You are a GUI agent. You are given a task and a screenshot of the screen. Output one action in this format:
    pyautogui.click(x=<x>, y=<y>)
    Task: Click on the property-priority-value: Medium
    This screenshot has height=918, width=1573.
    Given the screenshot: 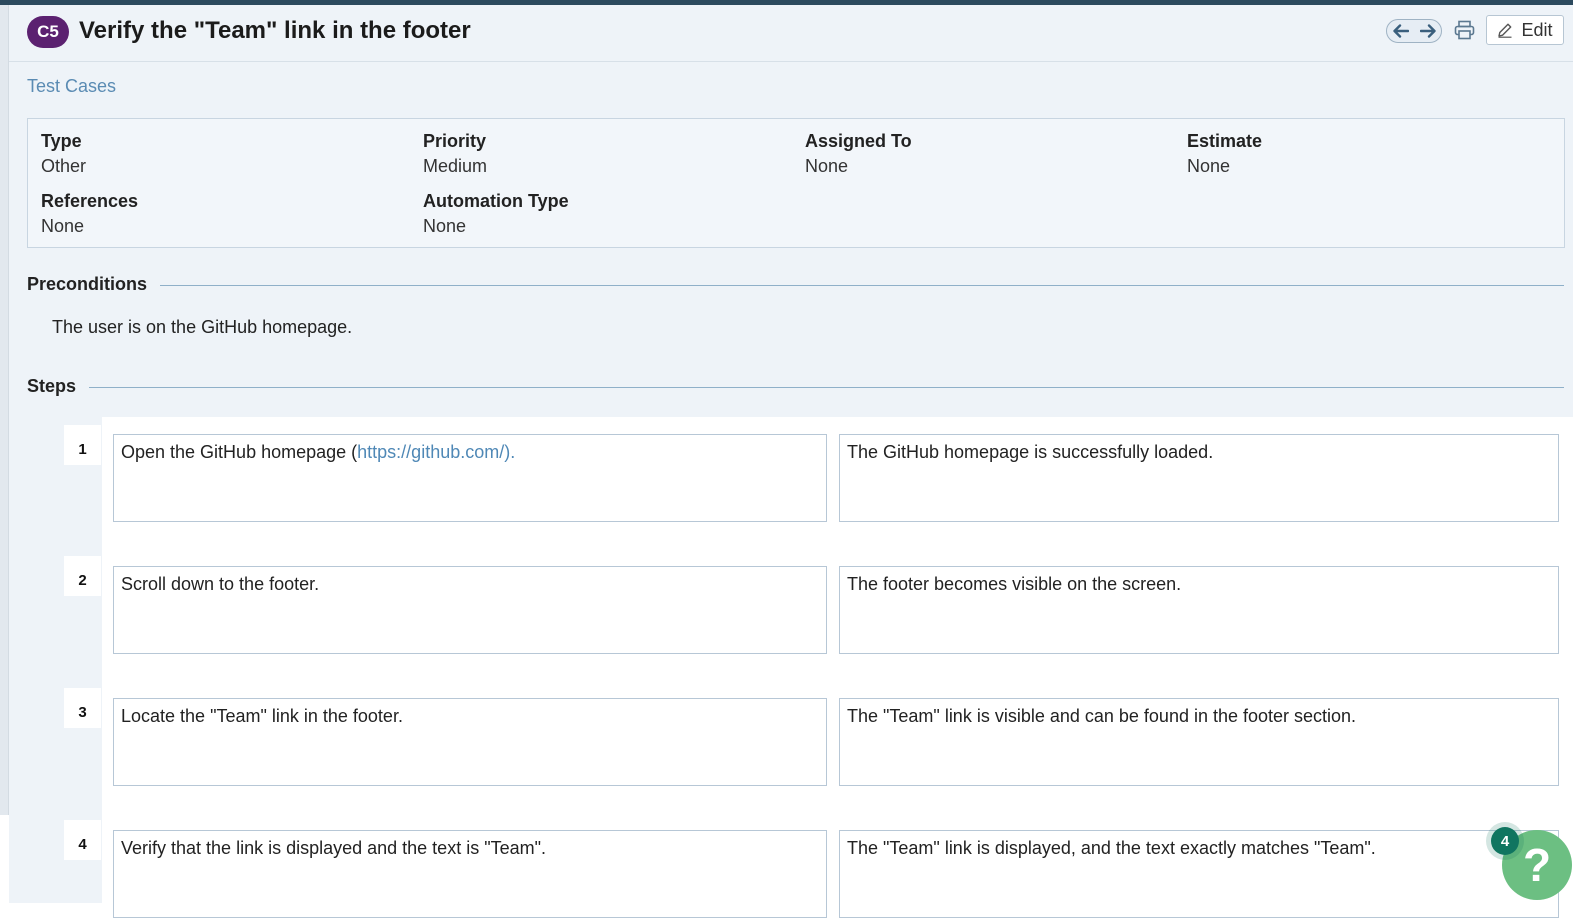 What is the action you would take?
    pyautogui.click(x=455, y=166)
    